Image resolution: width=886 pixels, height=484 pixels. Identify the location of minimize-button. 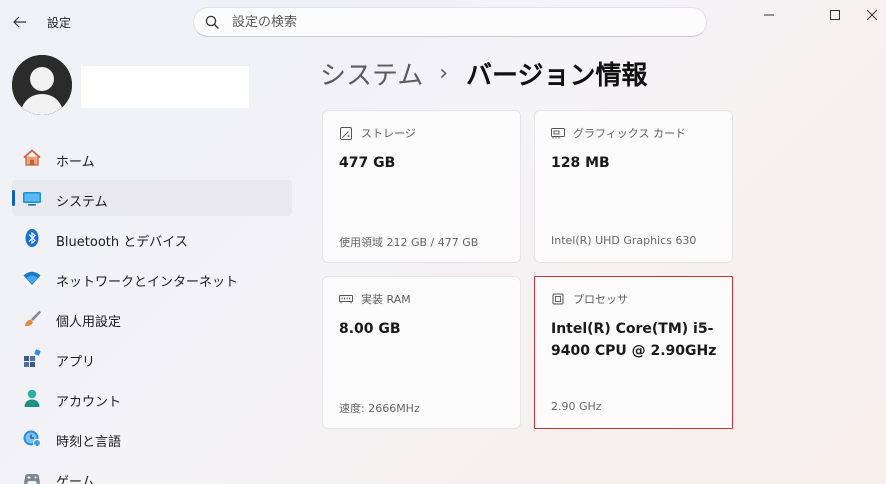
(769, 15).